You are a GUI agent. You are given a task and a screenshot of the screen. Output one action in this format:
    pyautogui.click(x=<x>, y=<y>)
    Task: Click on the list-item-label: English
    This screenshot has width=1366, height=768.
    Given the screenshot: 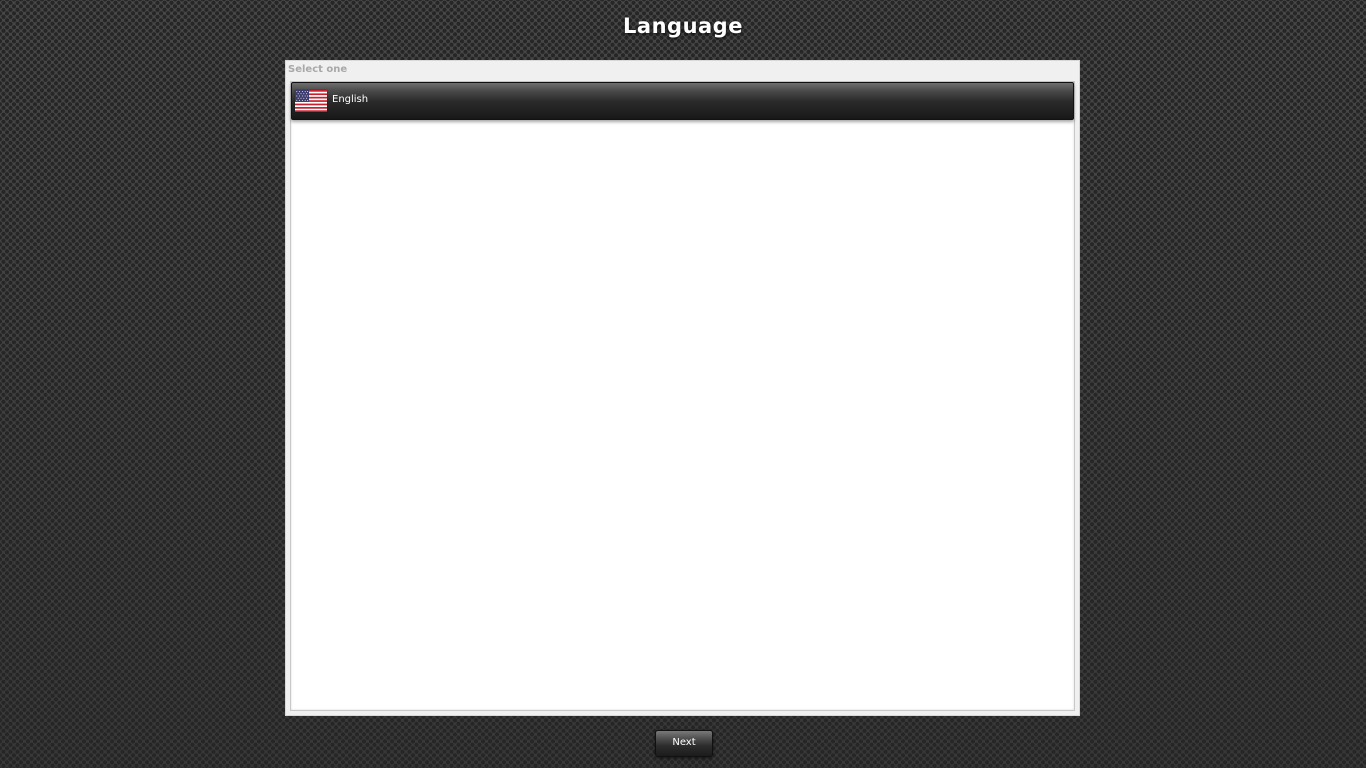 What is the action you would take?
    pyautogui.click(x=350, y=99)
    